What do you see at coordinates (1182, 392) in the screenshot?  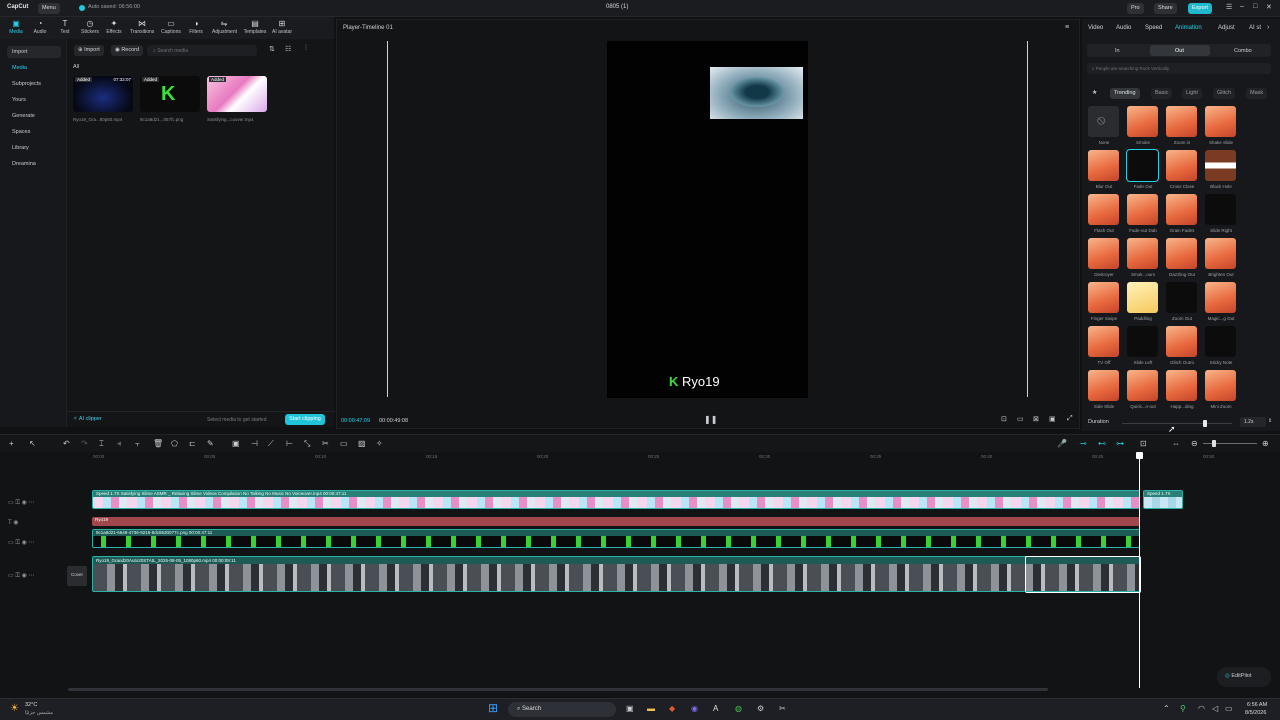 I see `animation-effect-happ-ding: Happ...ding` at bounding box center [1182, 392].